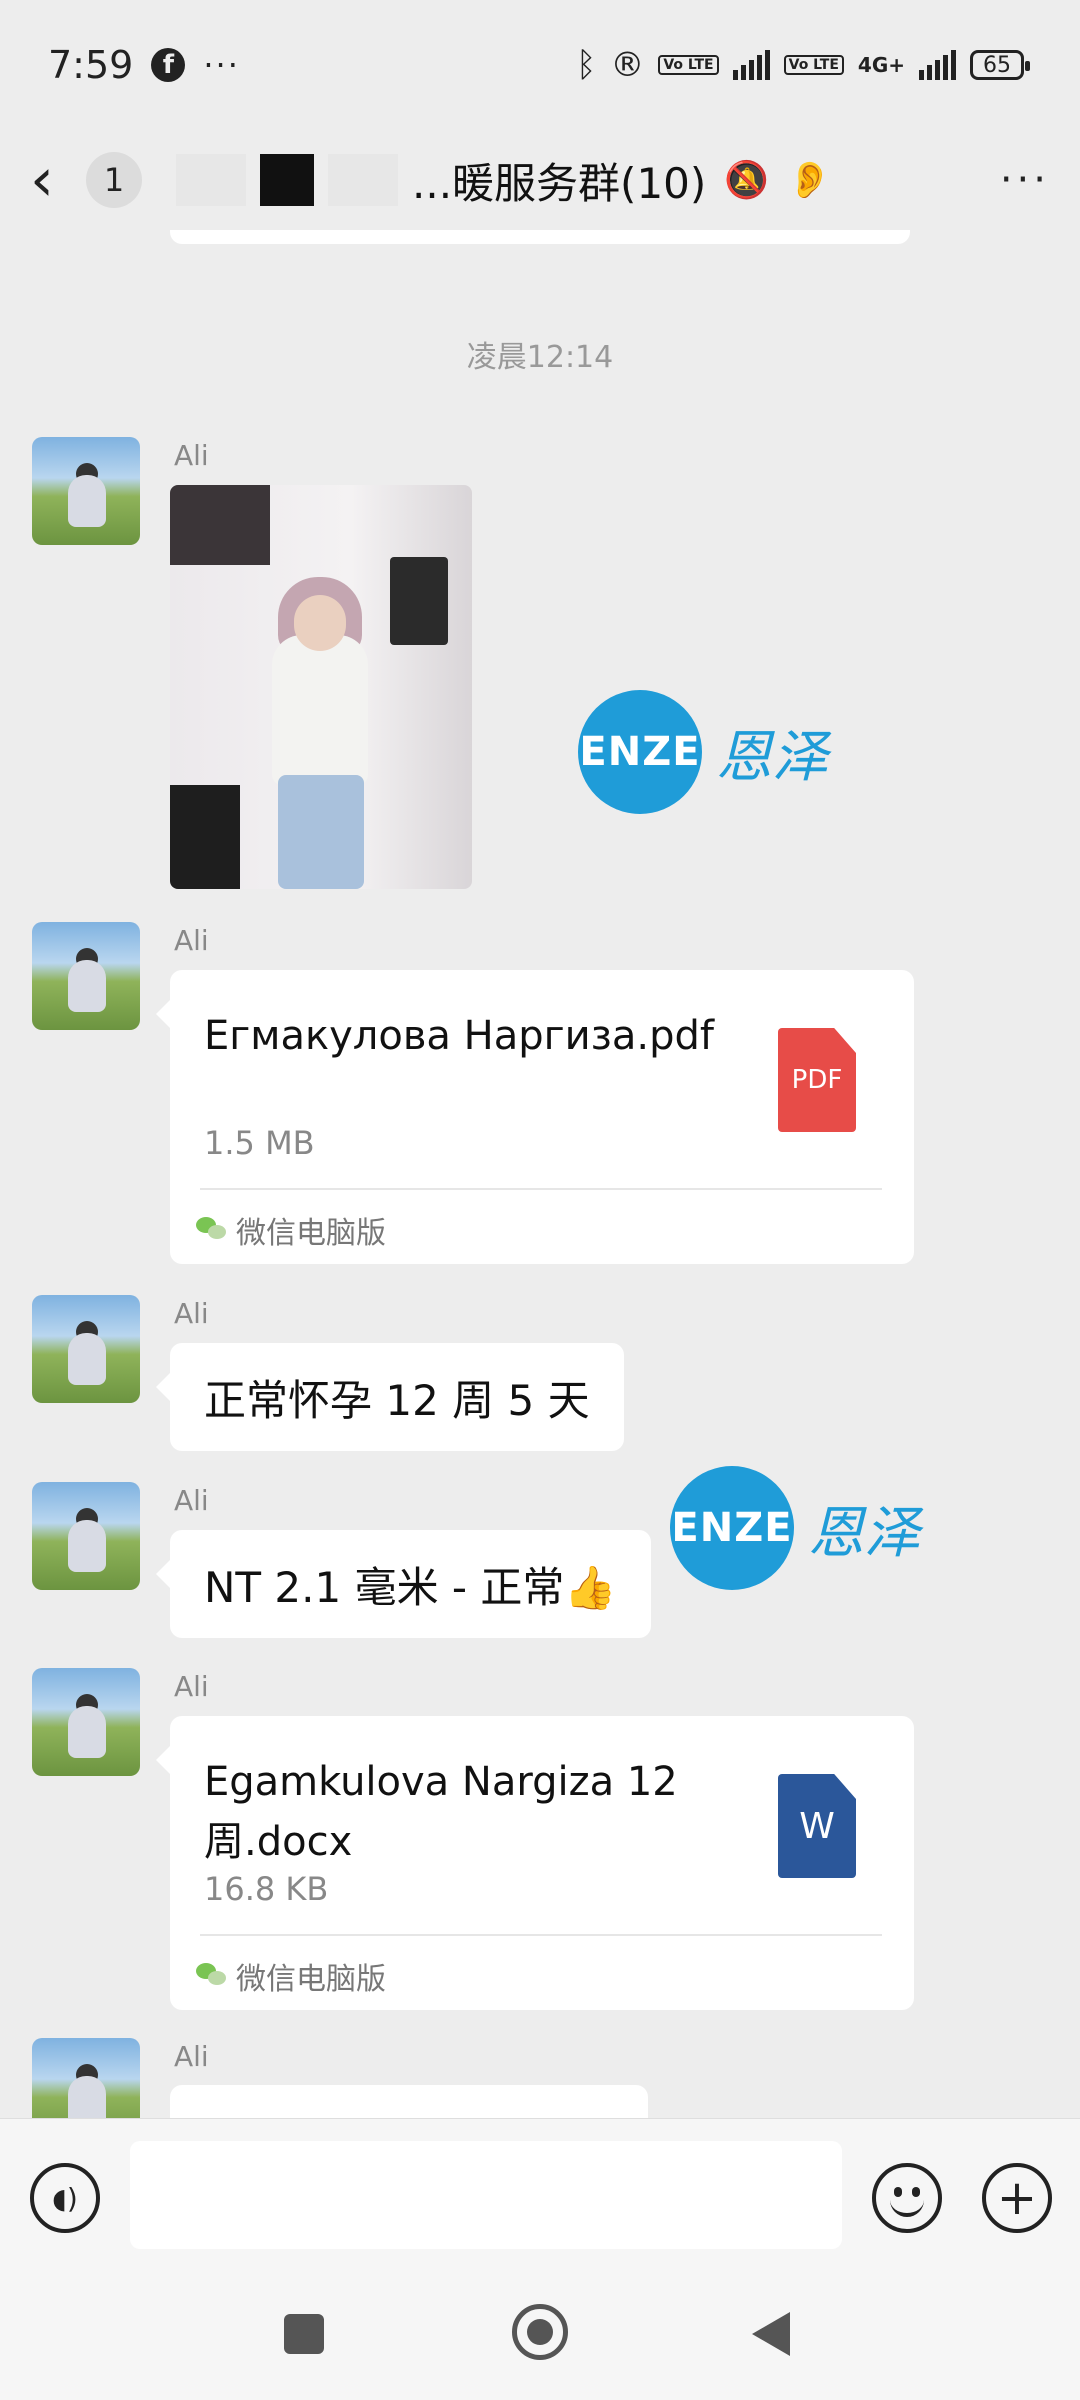 The height and width of the screenshot is (2400, 1080). Describe the element at coordinates (907, 2198) in the screenshot. I see `emoji-icon` at that location.